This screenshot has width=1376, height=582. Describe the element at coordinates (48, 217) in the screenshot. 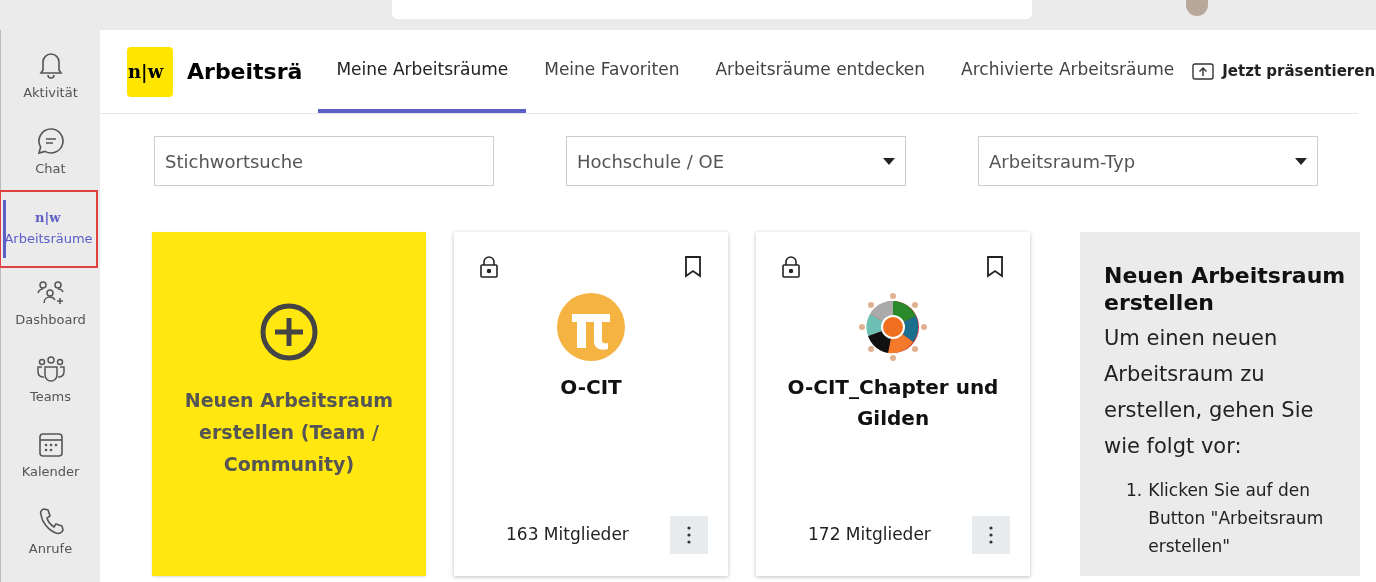

I see `logo-icon: n|w` at that location.